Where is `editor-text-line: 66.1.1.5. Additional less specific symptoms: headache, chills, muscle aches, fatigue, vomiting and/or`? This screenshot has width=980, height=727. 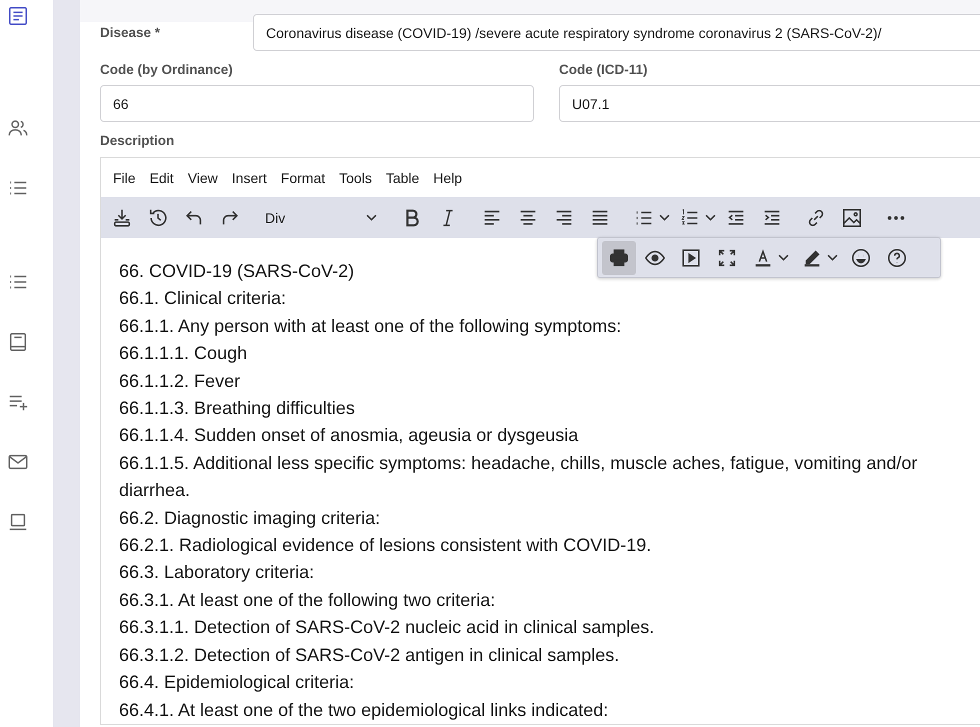 editor-text-line: 66.1.1.5. Additional less specific symptoms: headache, chills, muscle aches, fatigue, vomiting and/or is located at coordinates (518, 463).